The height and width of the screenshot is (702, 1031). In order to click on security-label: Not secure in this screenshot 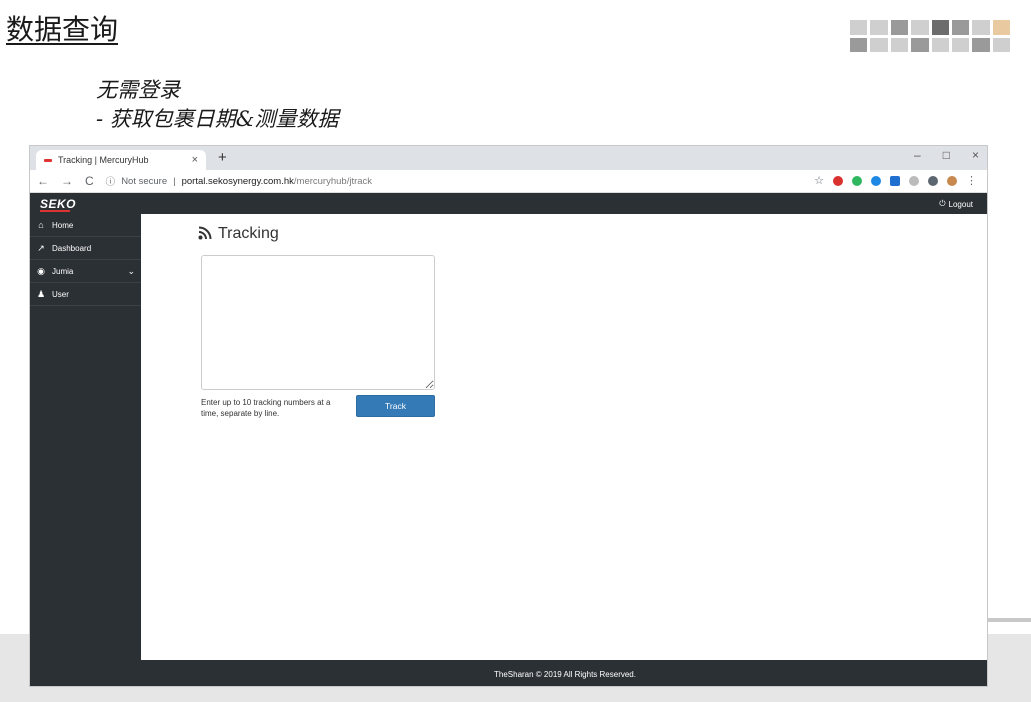, I will do `click(144, 181)`.